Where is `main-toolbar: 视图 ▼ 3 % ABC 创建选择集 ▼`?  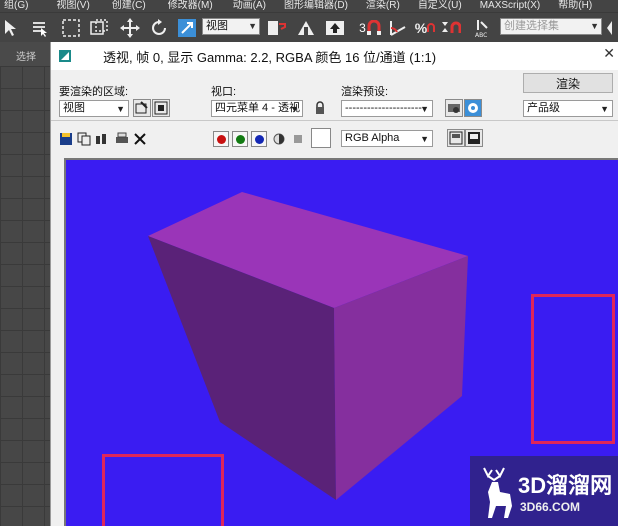
main-toolbar: 视图 ▼ 3 % ABC 创建选择集 ▼ is located at coordinates (309, 27).